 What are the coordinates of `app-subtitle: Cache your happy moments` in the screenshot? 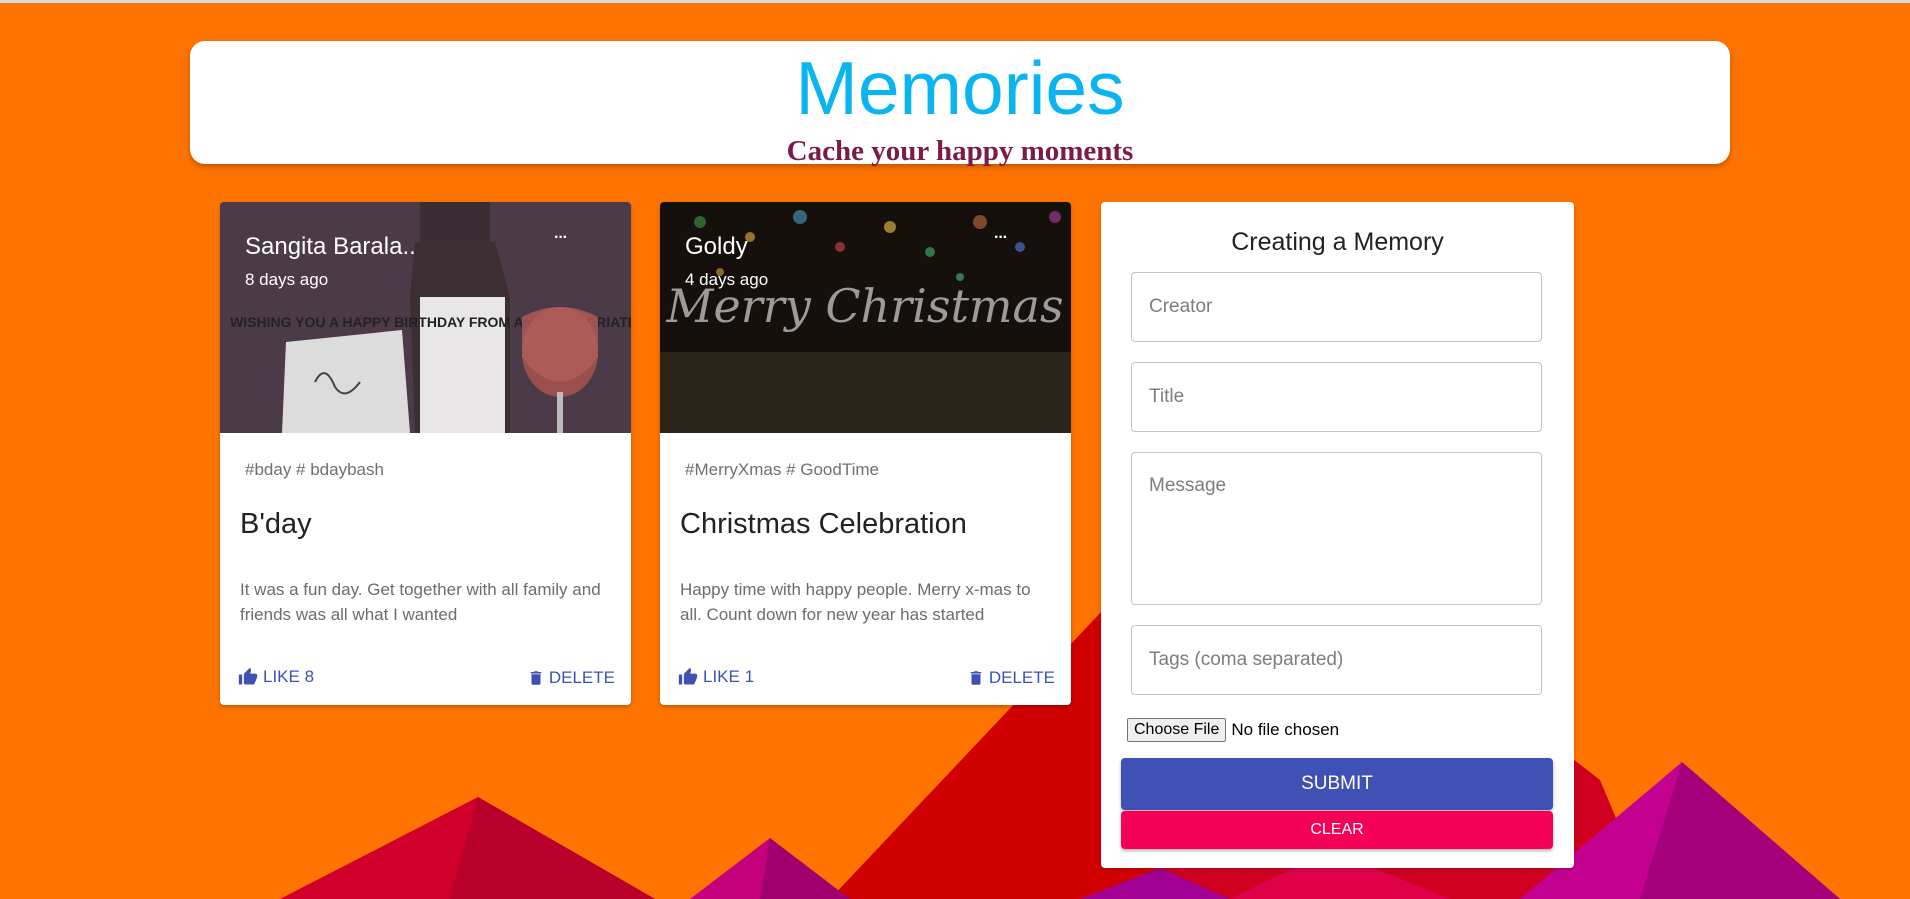 It's located at (960, 151).